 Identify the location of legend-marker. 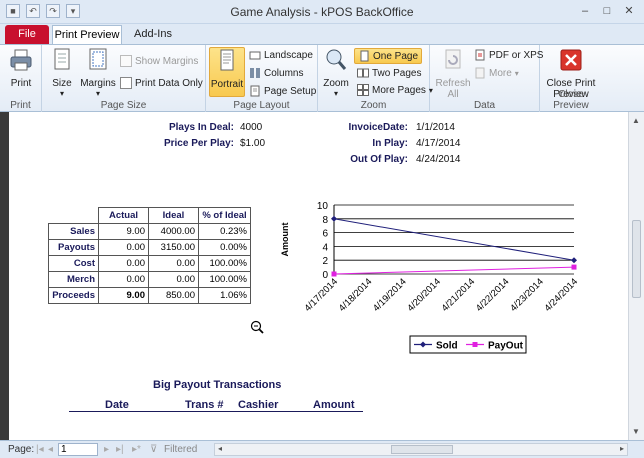
(475, 344).